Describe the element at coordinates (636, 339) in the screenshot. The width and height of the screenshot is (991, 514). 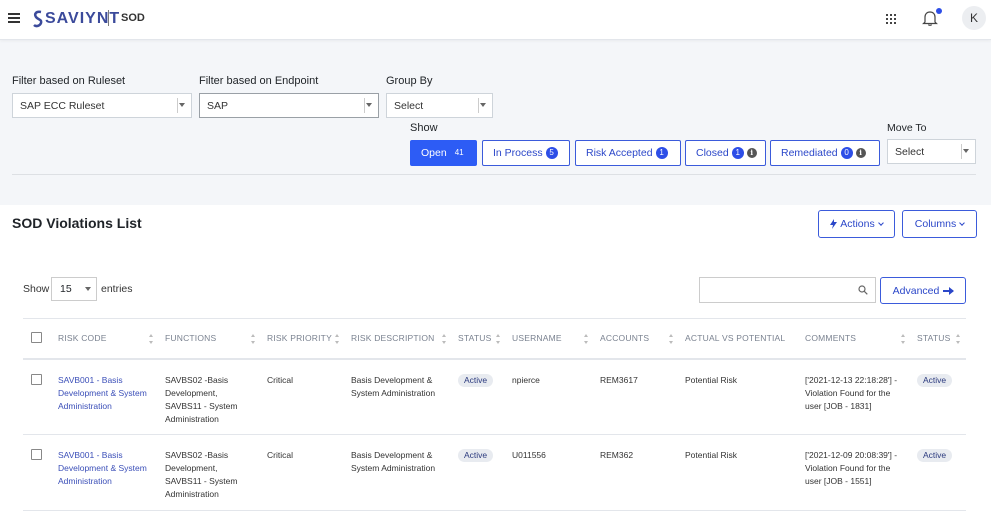
I see `column-header: ACCOUNTS` at that location.